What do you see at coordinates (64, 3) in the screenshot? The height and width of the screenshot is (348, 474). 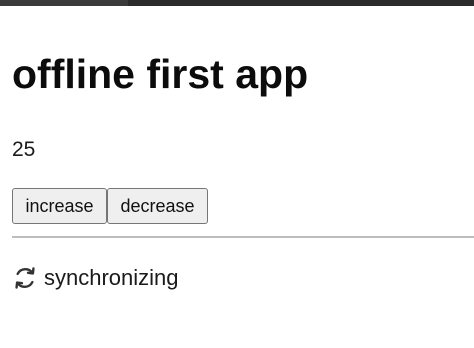 I see `window-top-bar-segment` at bounding box center [64, 3].